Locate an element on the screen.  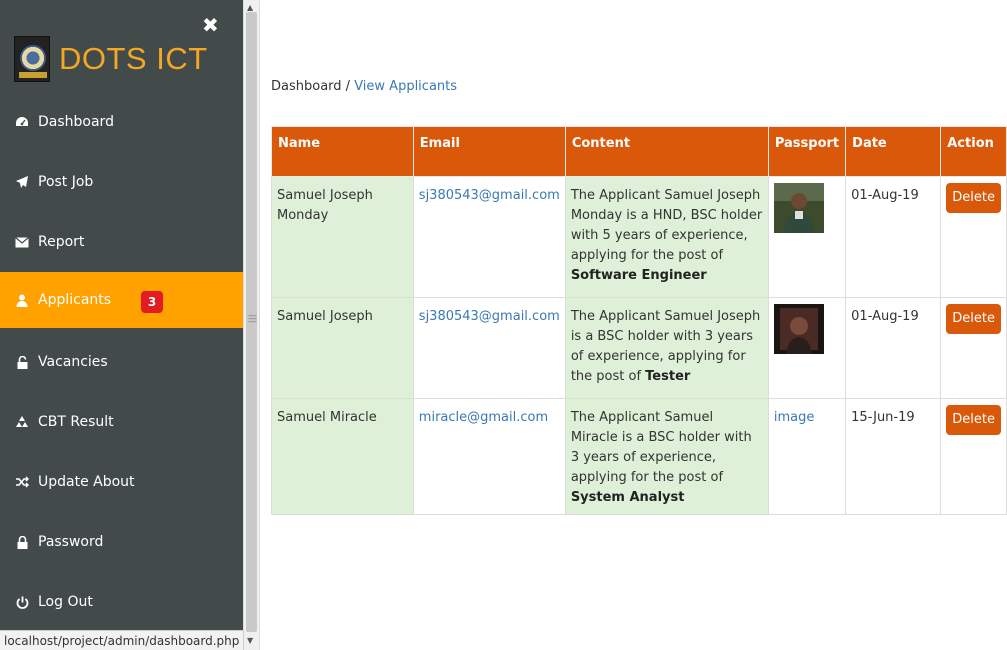
sidebar-item-label: Report is located at coordinates (61, 242).